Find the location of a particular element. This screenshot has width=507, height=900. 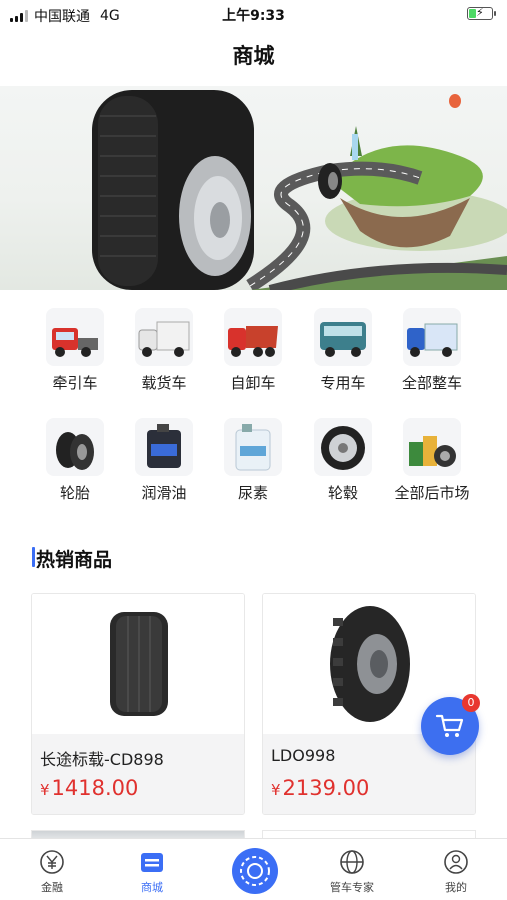

product-card: 长途标载-CD898 ¥1418.00 is located at coordinates (138, 704).